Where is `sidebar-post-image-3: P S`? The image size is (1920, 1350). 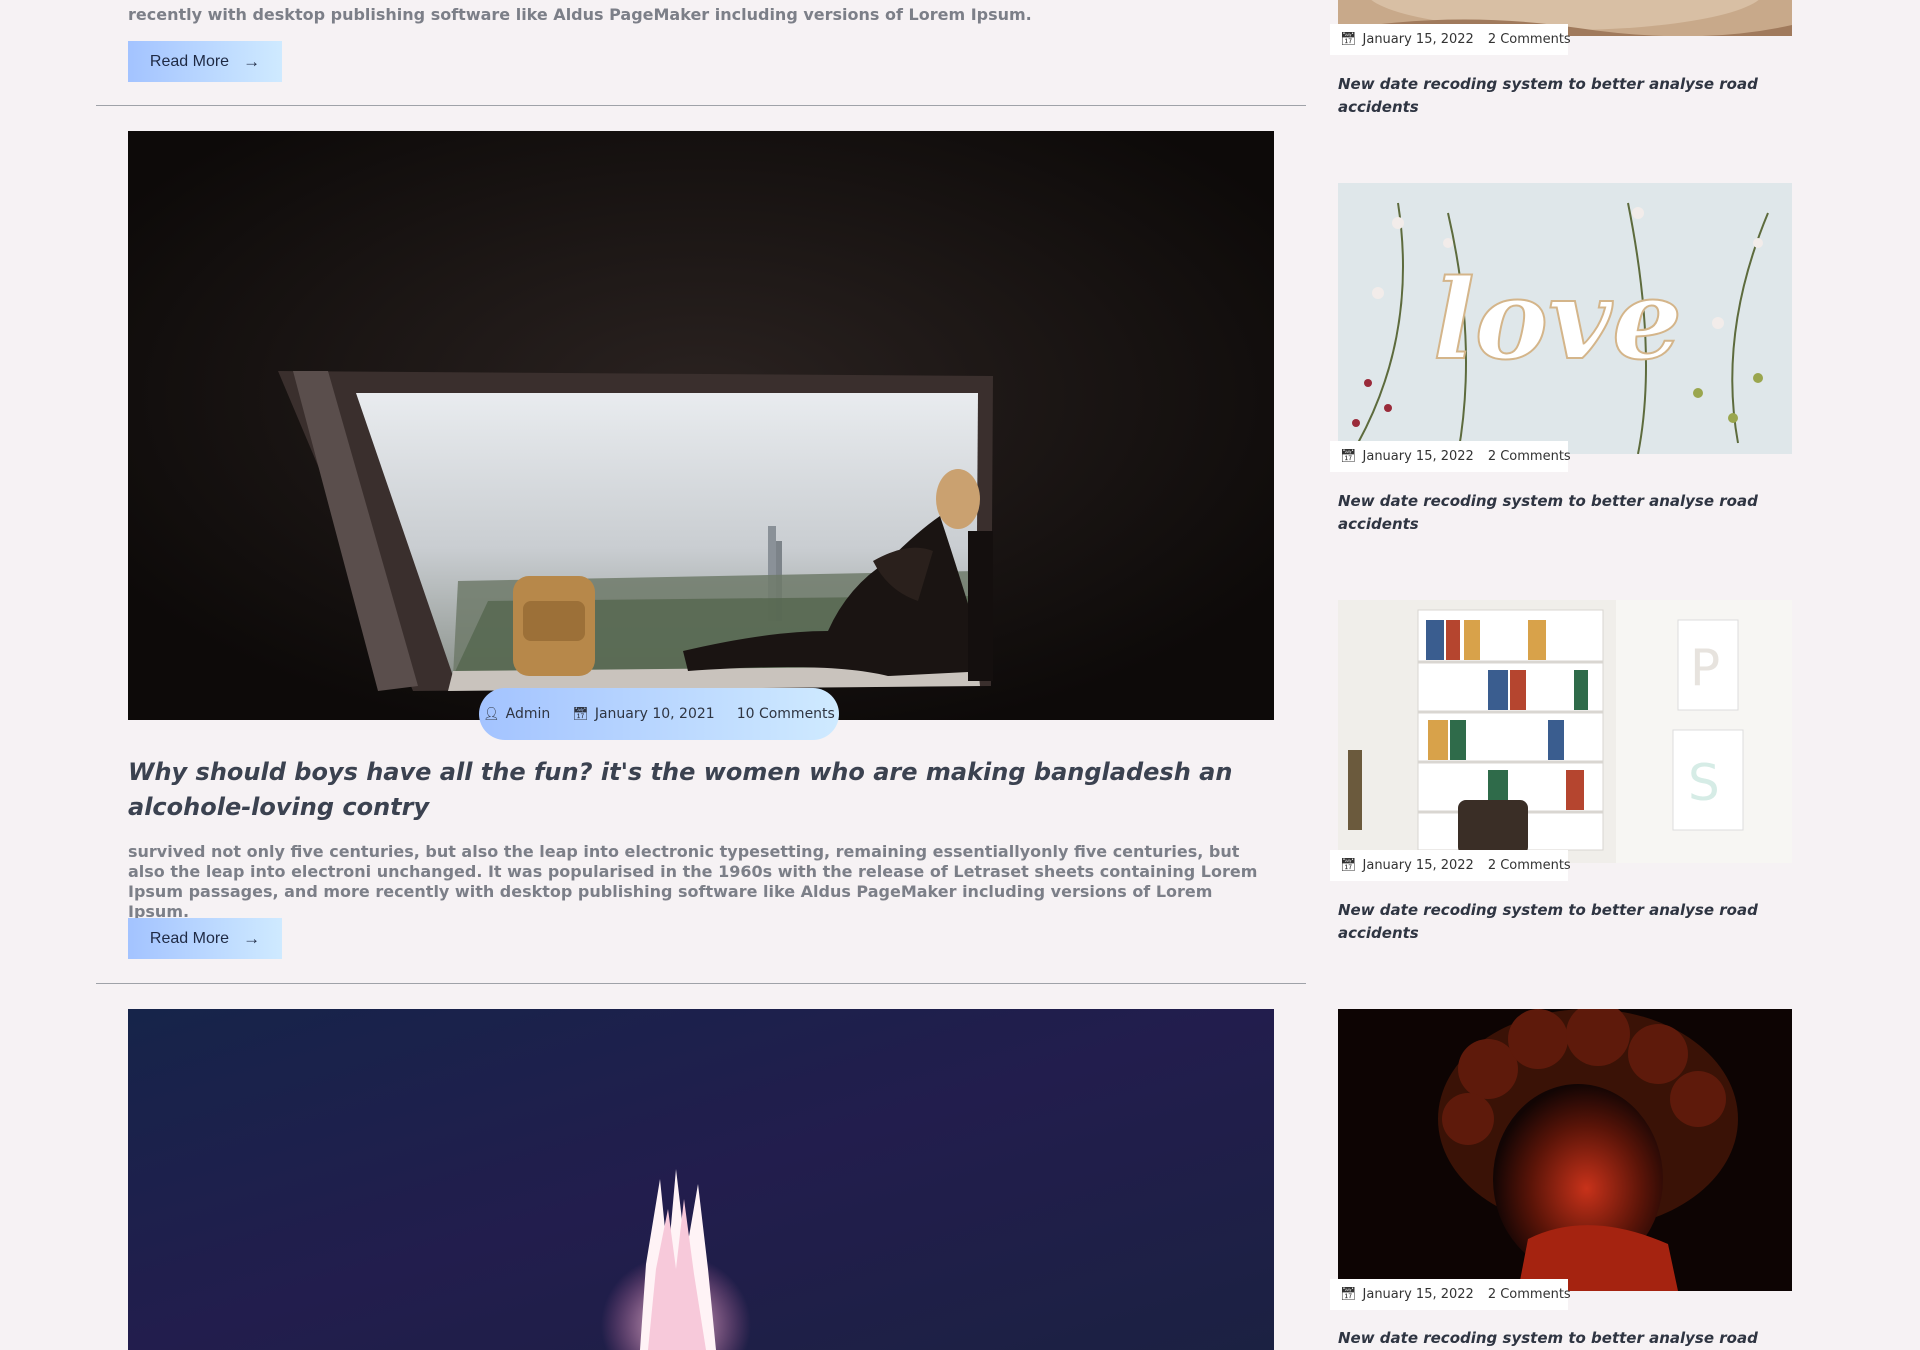 sidebar-post-image-3: P S is located at coordinates (1565, 731).